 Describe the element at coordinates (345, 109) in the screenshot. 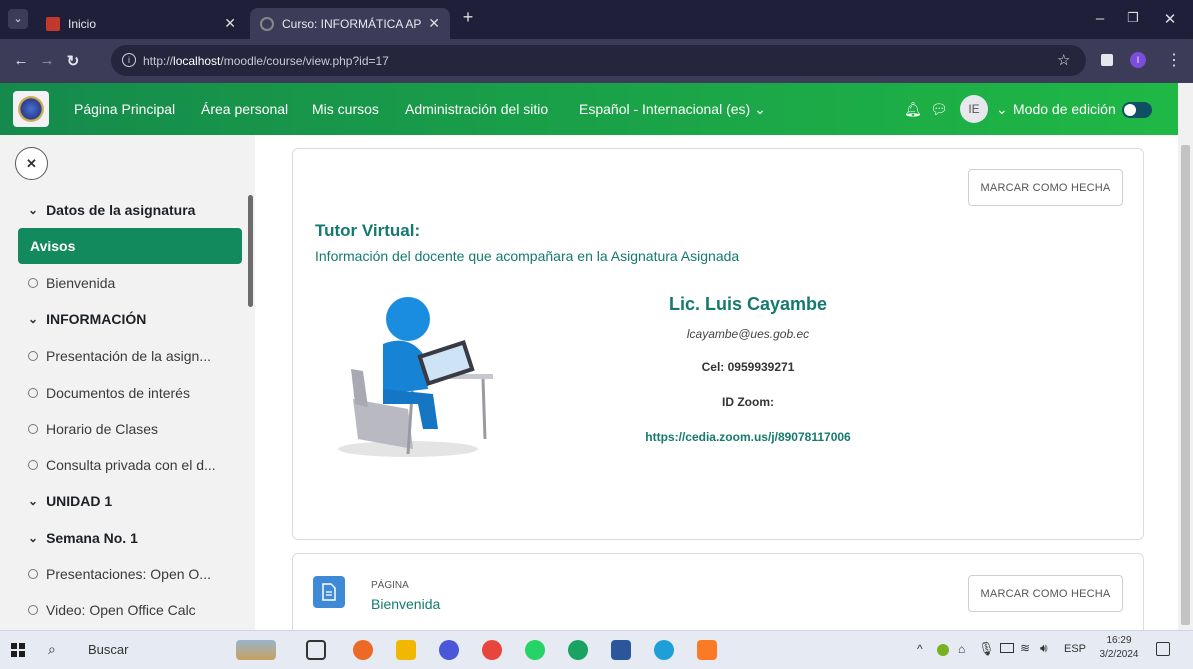

I see `nav-mis-cursos: Mis cursos` at that location.